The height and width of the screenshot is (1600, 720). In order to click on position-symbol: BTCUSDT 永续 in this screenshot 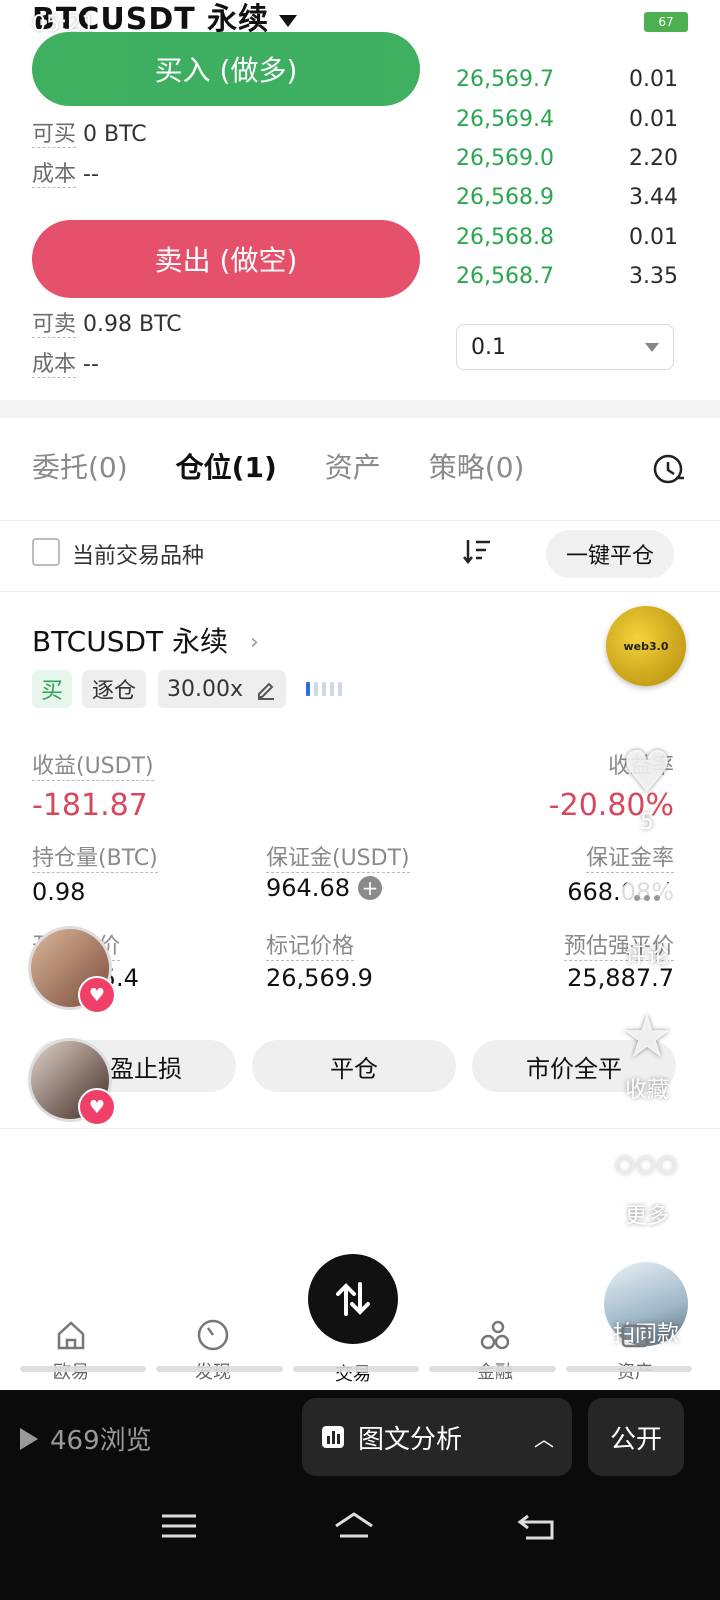, I will do `click(130, 640)`.